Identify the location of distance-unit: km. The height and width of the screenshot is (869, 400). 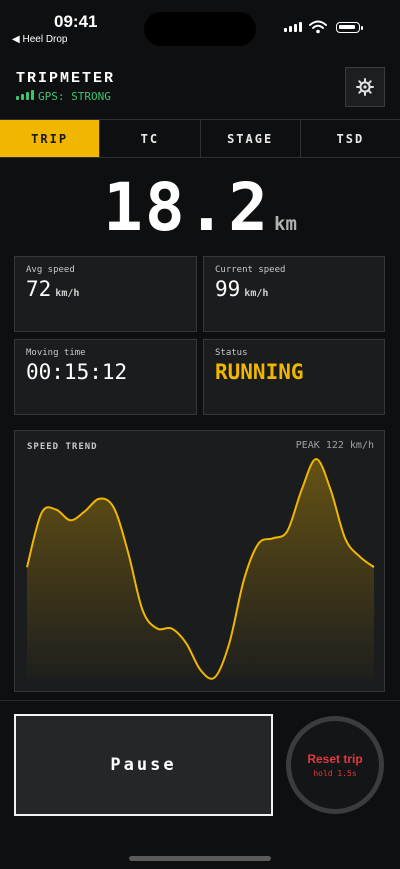
(285, 224).